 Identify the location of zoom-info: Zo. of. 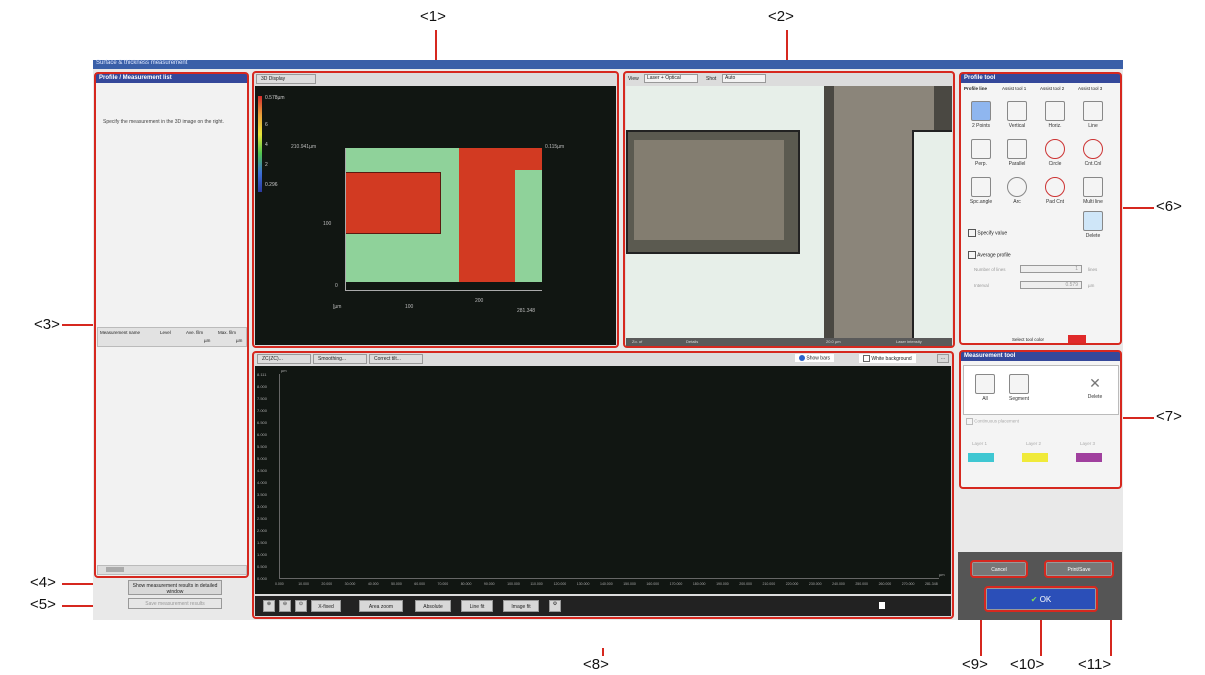
(637, 341).